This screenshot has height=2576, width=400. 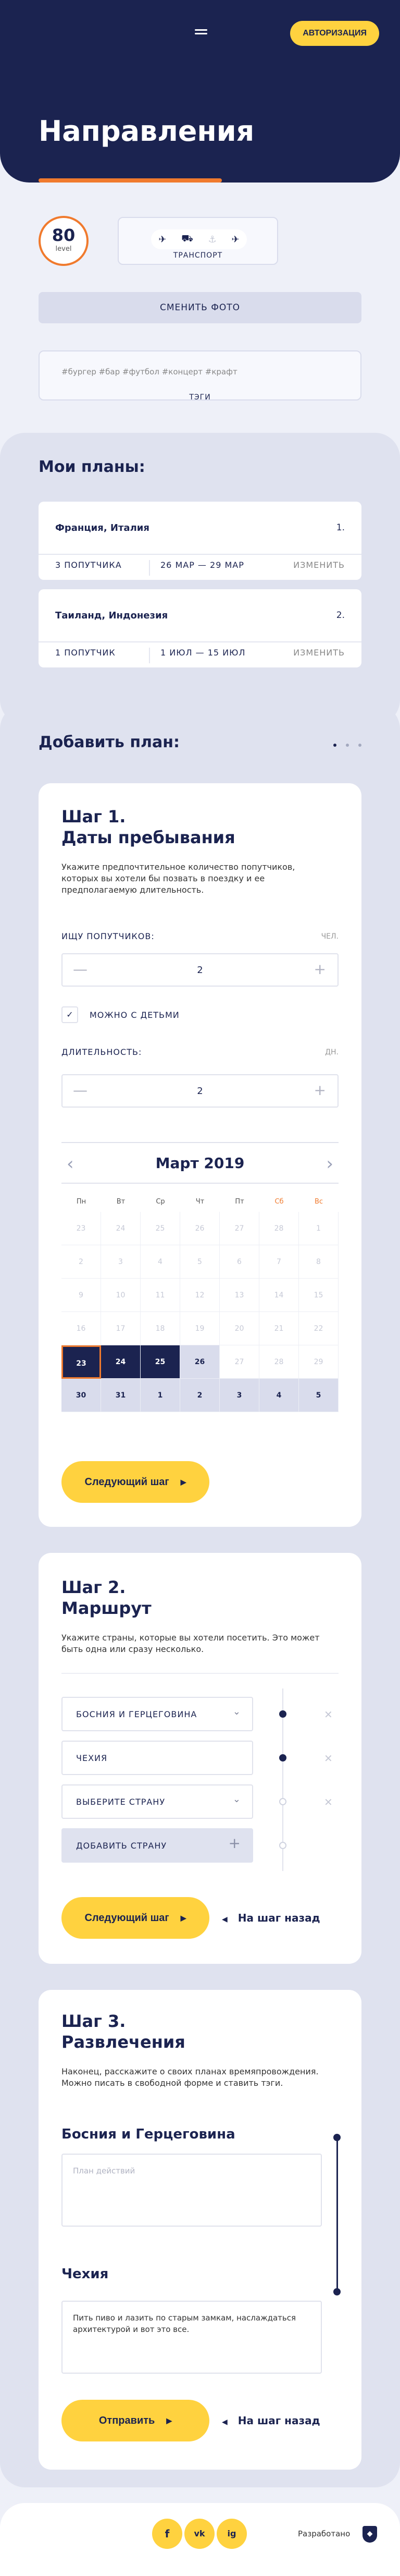 What do you see at coordinates (332, 1052) in the screenshot?
I see `duration-unit: ДН.` at bounding box center [332, 1052].